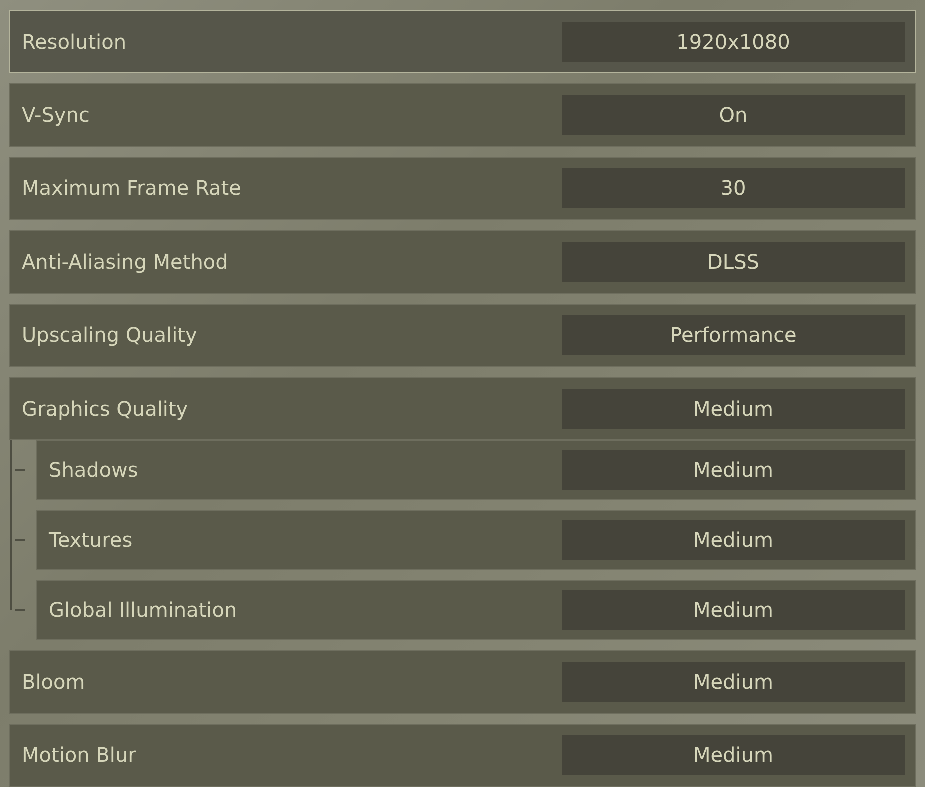 Image resolution: width=925 pixels, height=787 pixels. What do you see at coordinates (733, 42) in the screenshot?
I see `setting-value: 1920x1080` at bounding box center [733, 42].